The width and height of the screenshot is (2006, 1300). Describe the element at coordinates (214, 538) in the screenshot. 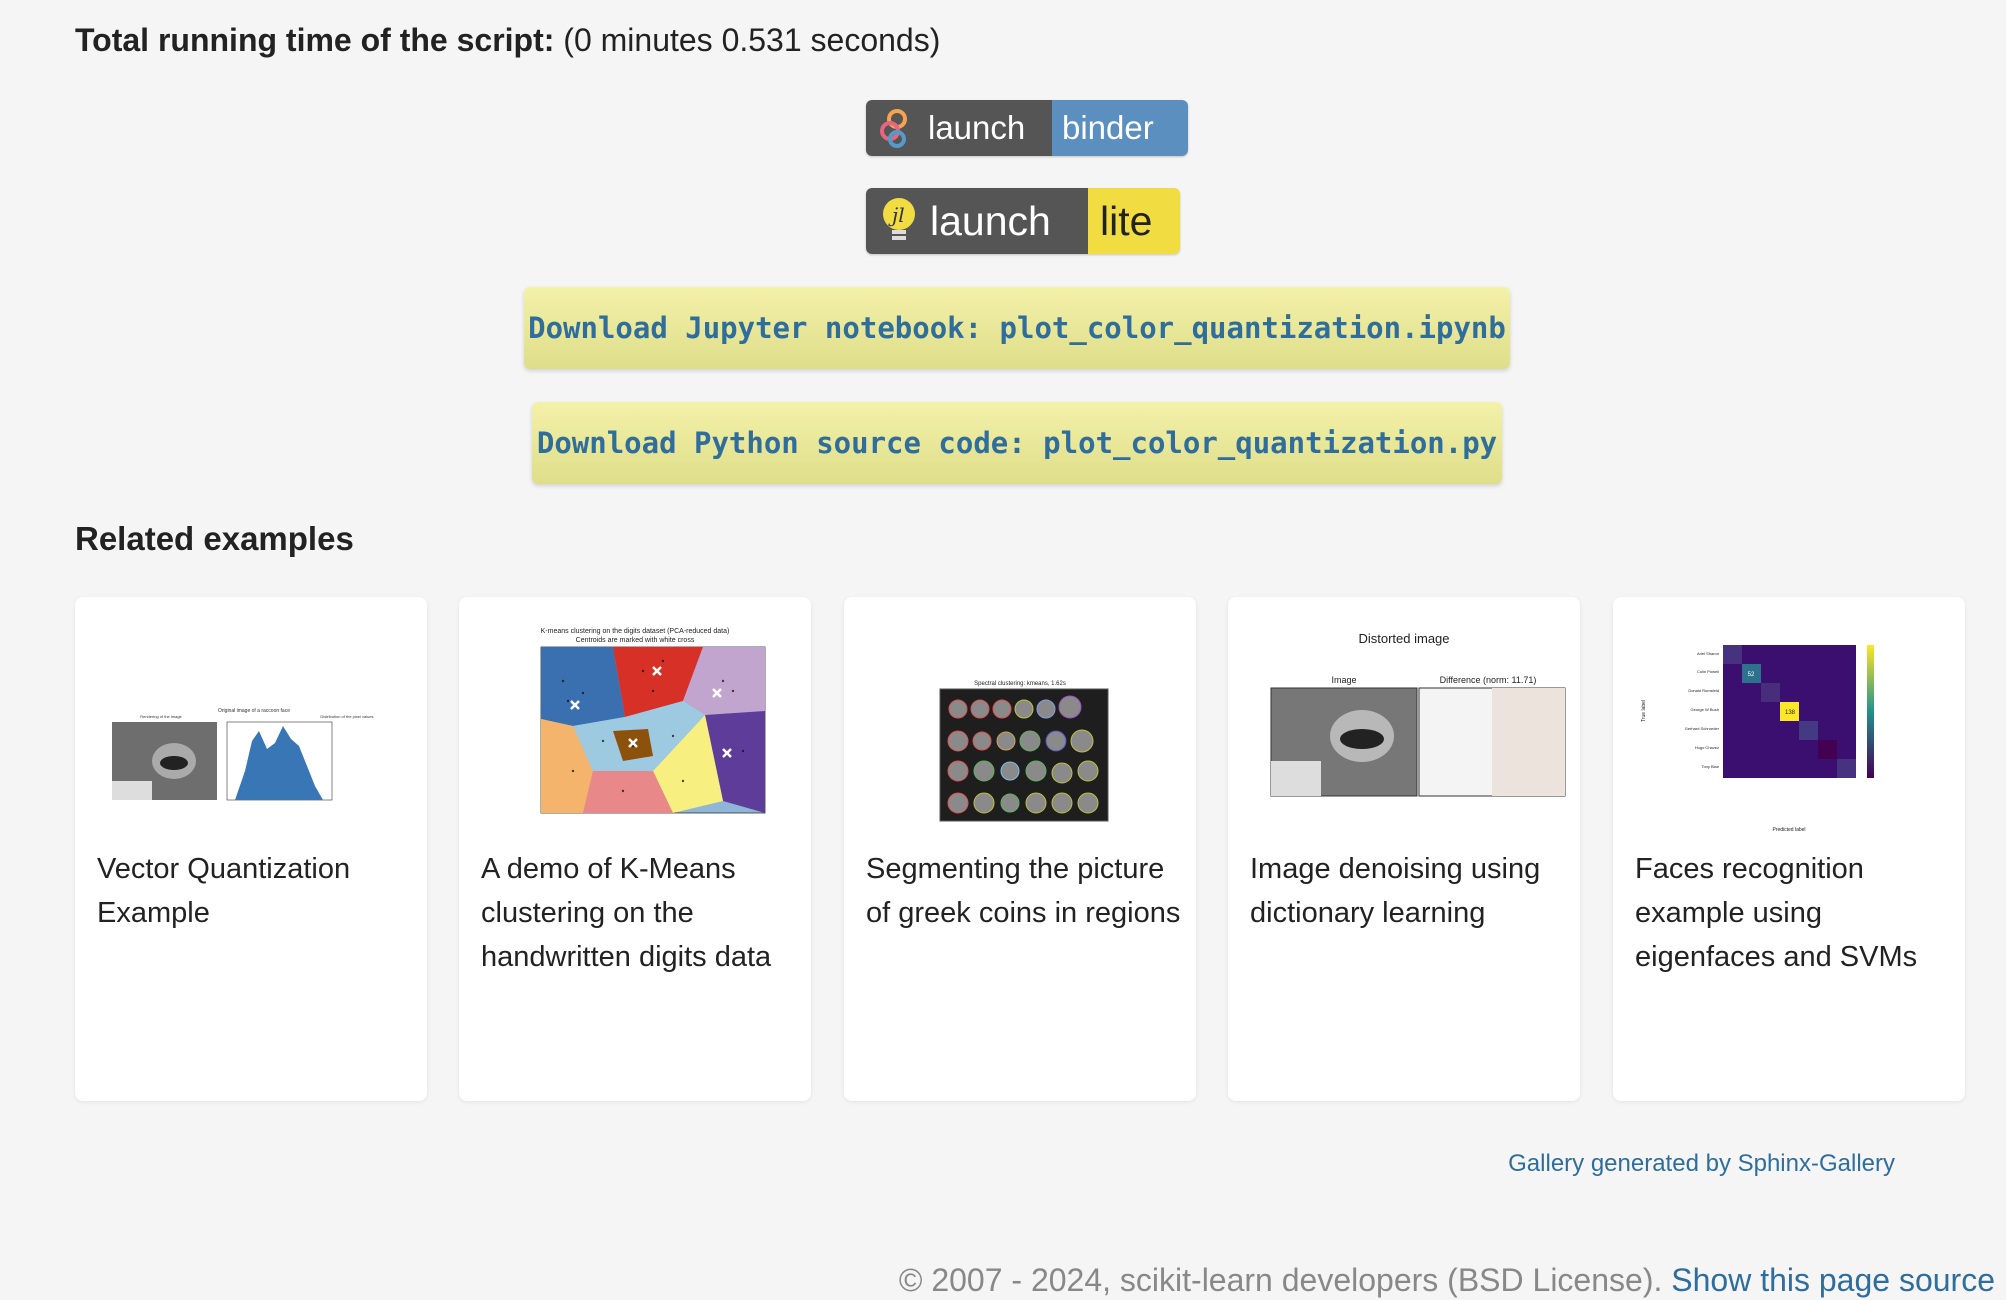

I see `related-examples-heading: Related examples` at that location.